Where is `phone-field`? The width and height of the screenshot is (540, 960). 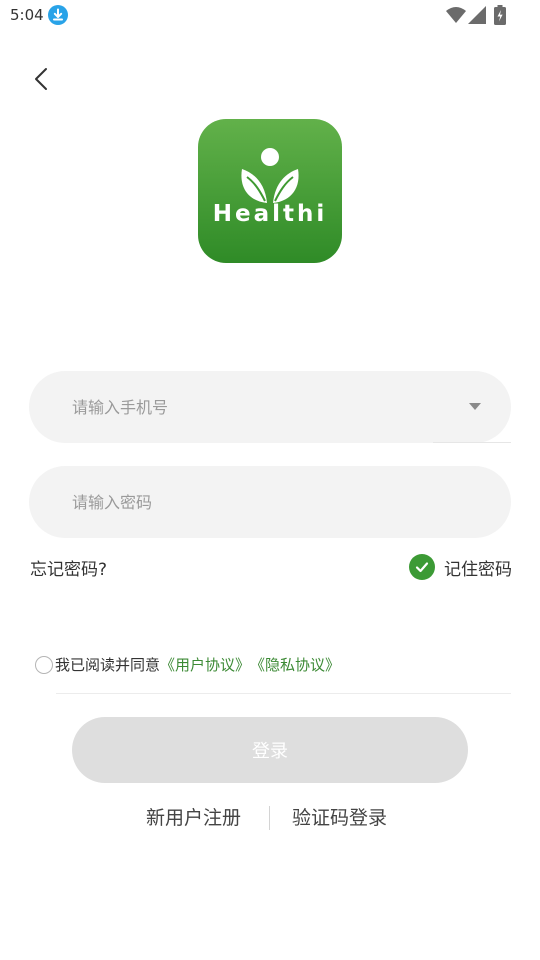 phone-field is located at coordinates (270, 407).